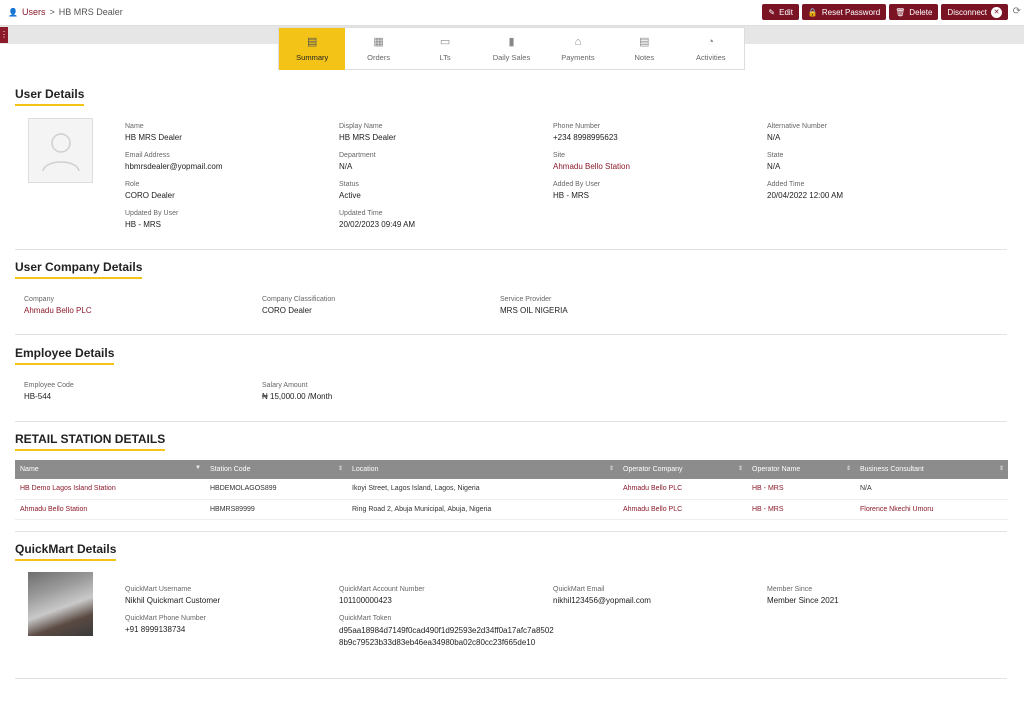  I want to click on field-updated-by: Updated By User HB - MRS, so click(151, 219).